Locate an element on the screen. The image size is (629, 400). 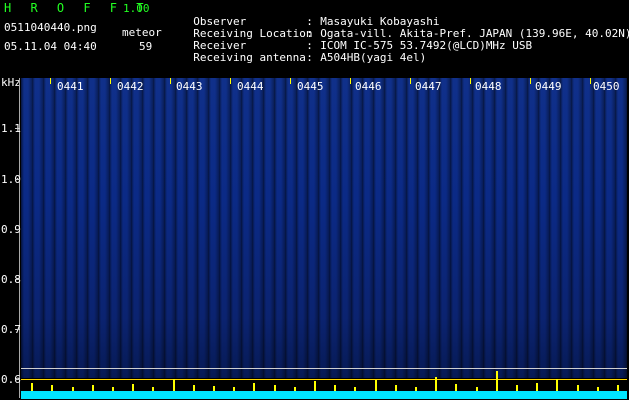
time-label: 0444 is located at coordinates (250, 86).